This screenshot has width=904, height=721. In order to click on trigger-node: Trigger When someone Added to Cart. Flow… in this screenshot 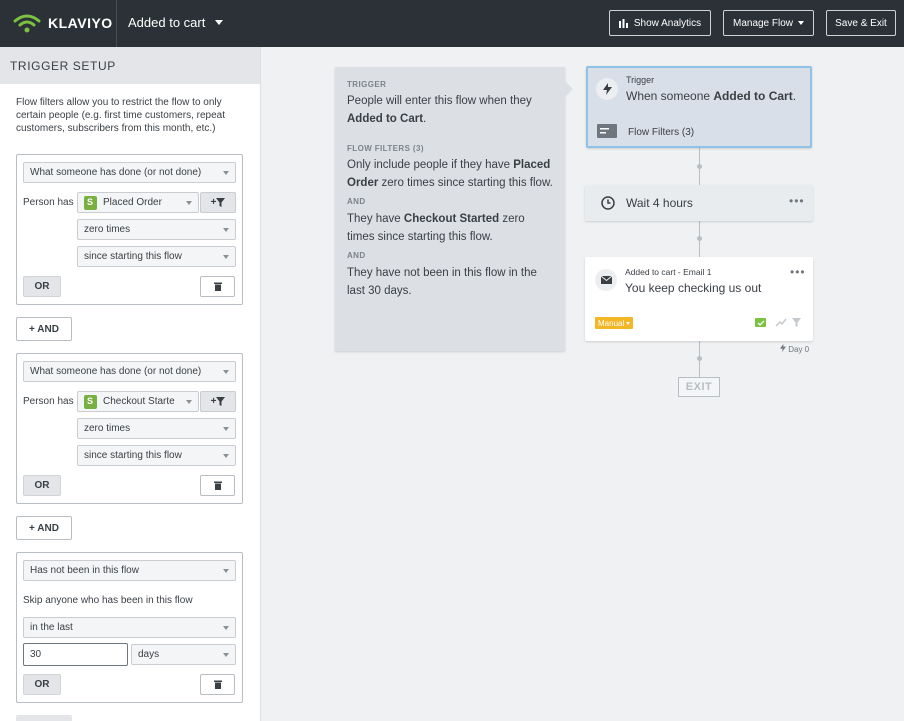, I will do `click(699, 107)`.